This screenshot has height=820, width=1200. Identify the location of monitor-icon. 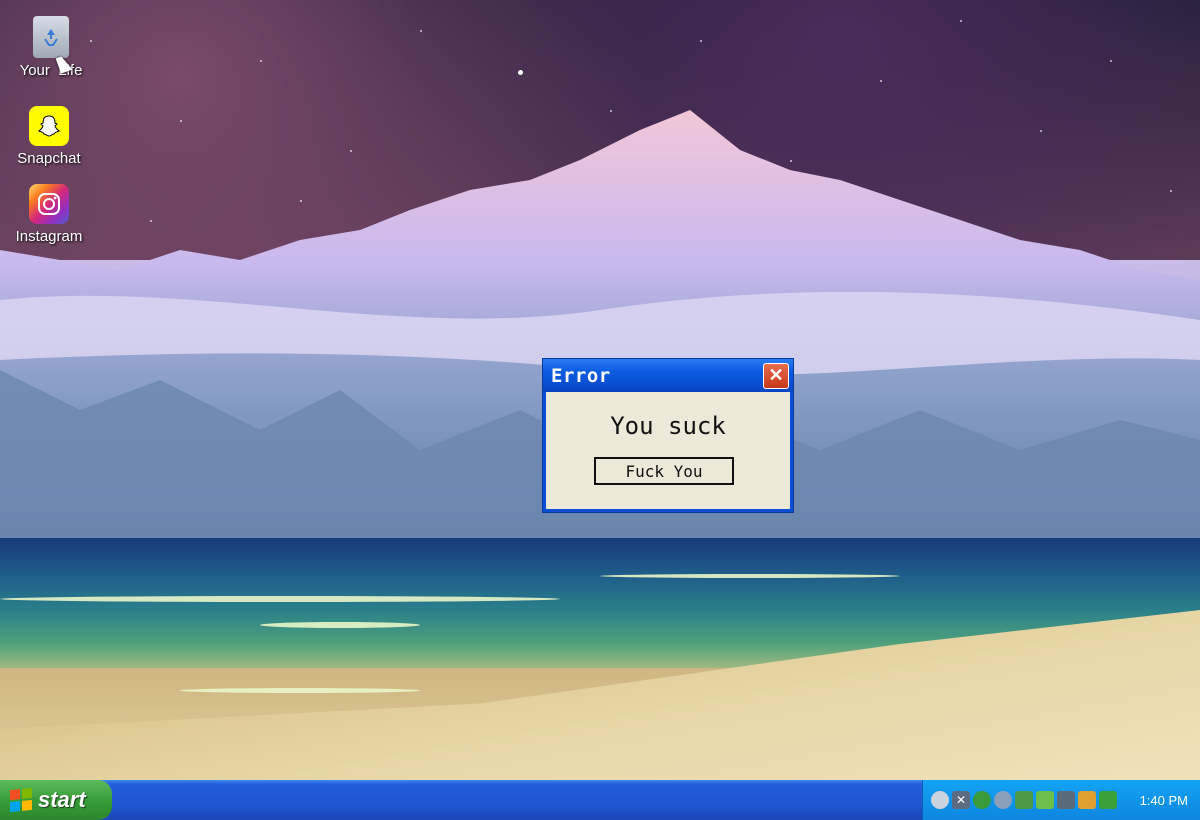
(1066, 800).